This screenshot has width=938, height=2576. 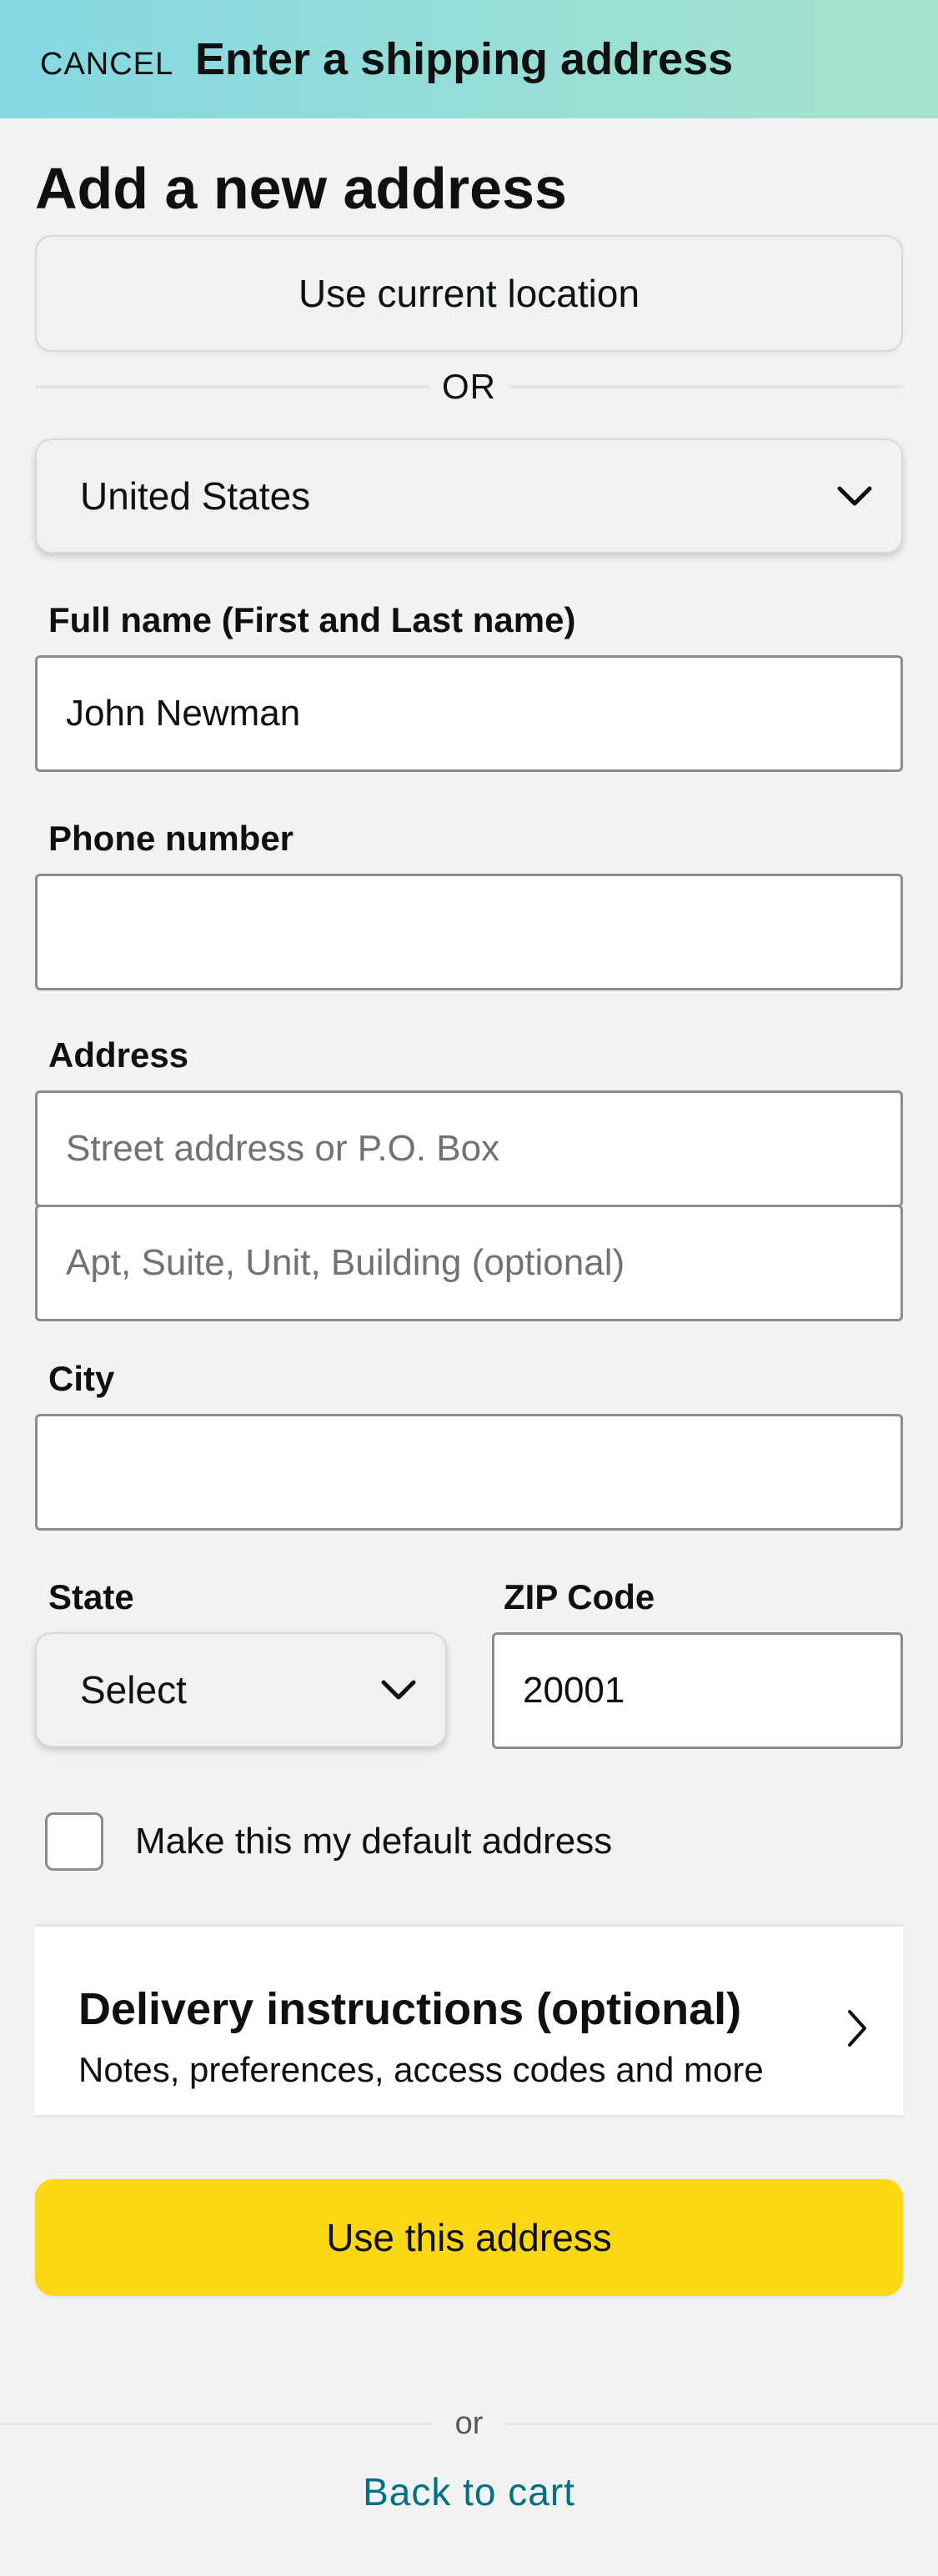 What do you see at coordinates (373, 1841) in the screenshot?
I see `default-address-label: Make this my default address` at bounding box center [373, 1841].